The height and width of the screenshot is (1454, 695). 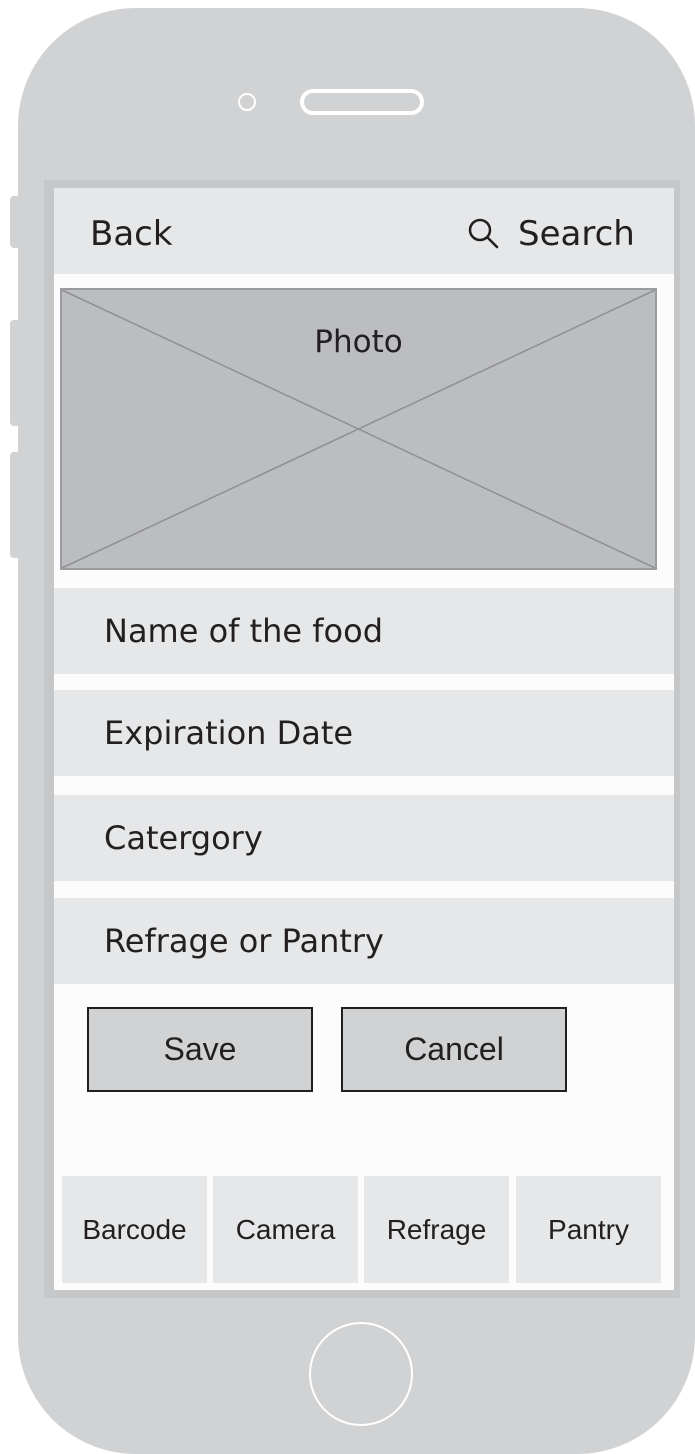 I want to click on search-icon, so click(x=483, y=233).